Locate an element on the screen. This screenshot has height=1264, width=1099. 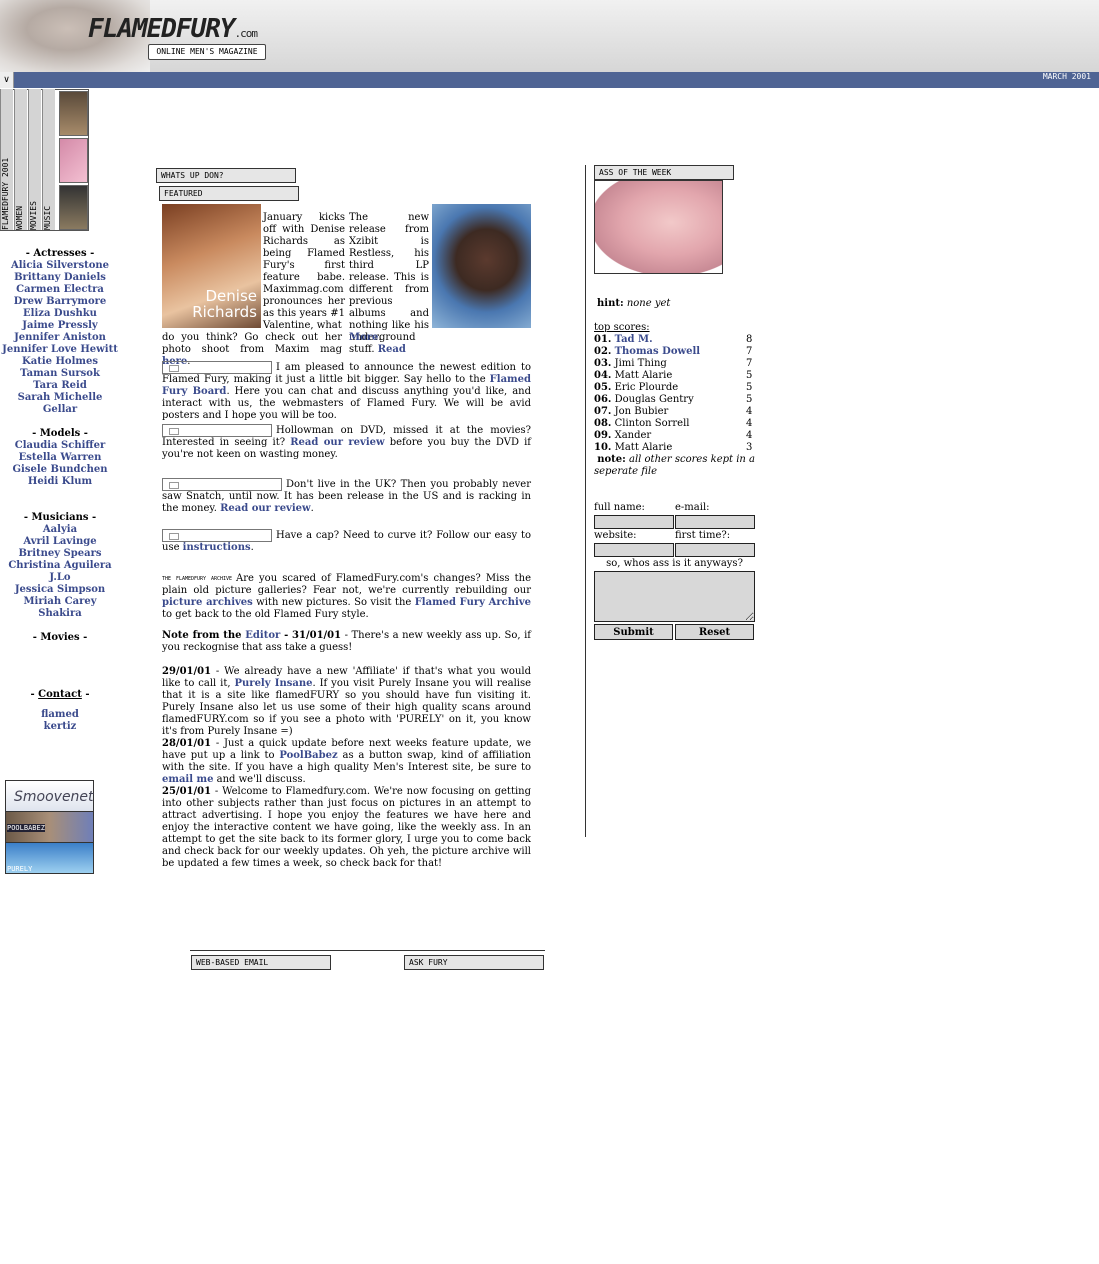
sidebar-item-musician: J.Lo is located at coordinates (60, 578).